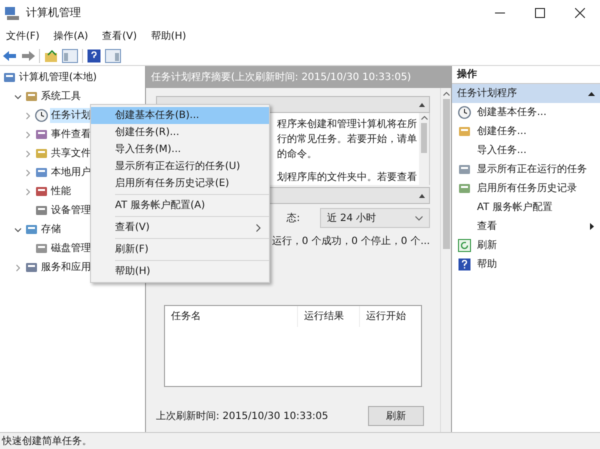 The height and width of the screenshot is (449, 600). I want to click on tree-item: 本地用户, so click(71, 172).